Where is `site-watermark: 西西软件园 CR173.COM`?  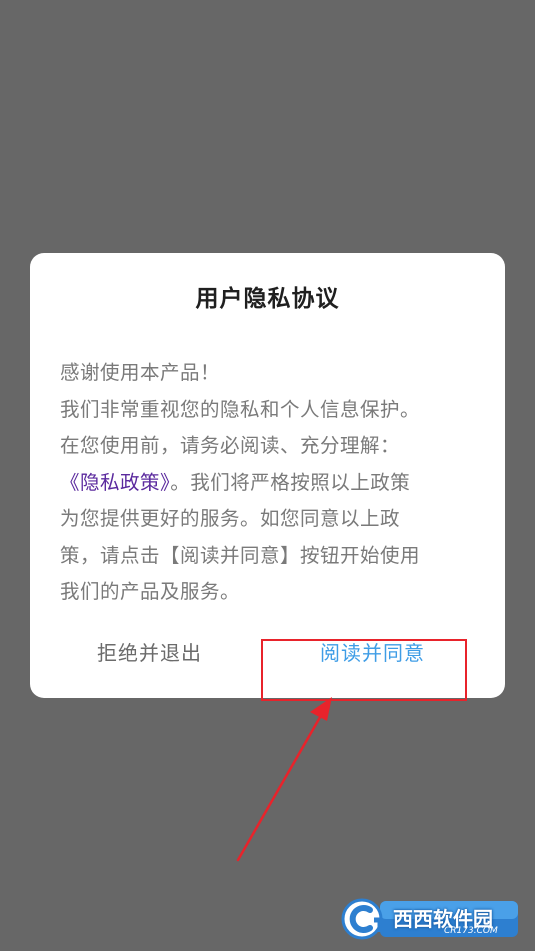
site-watermark: 西西软件园 CR173.COM is located at coordinates (430, 919).